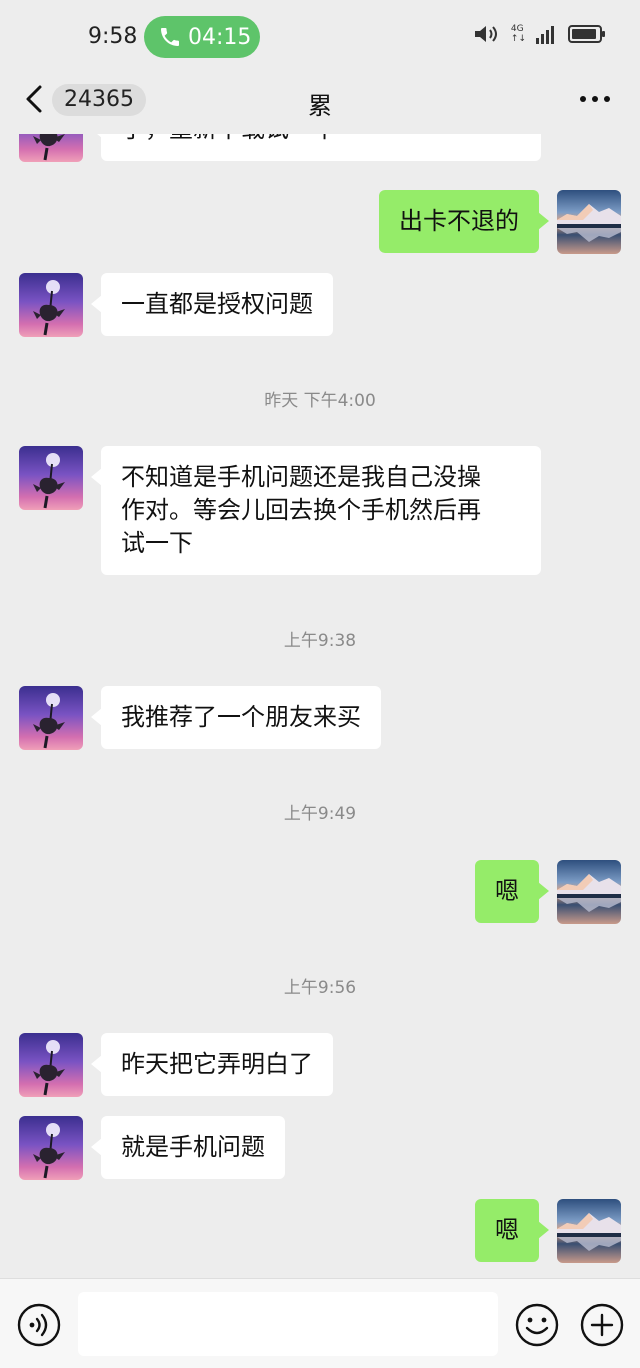 This screenshot has height=1368, width=640. I want to click on signal-icon, so click(545, 35).